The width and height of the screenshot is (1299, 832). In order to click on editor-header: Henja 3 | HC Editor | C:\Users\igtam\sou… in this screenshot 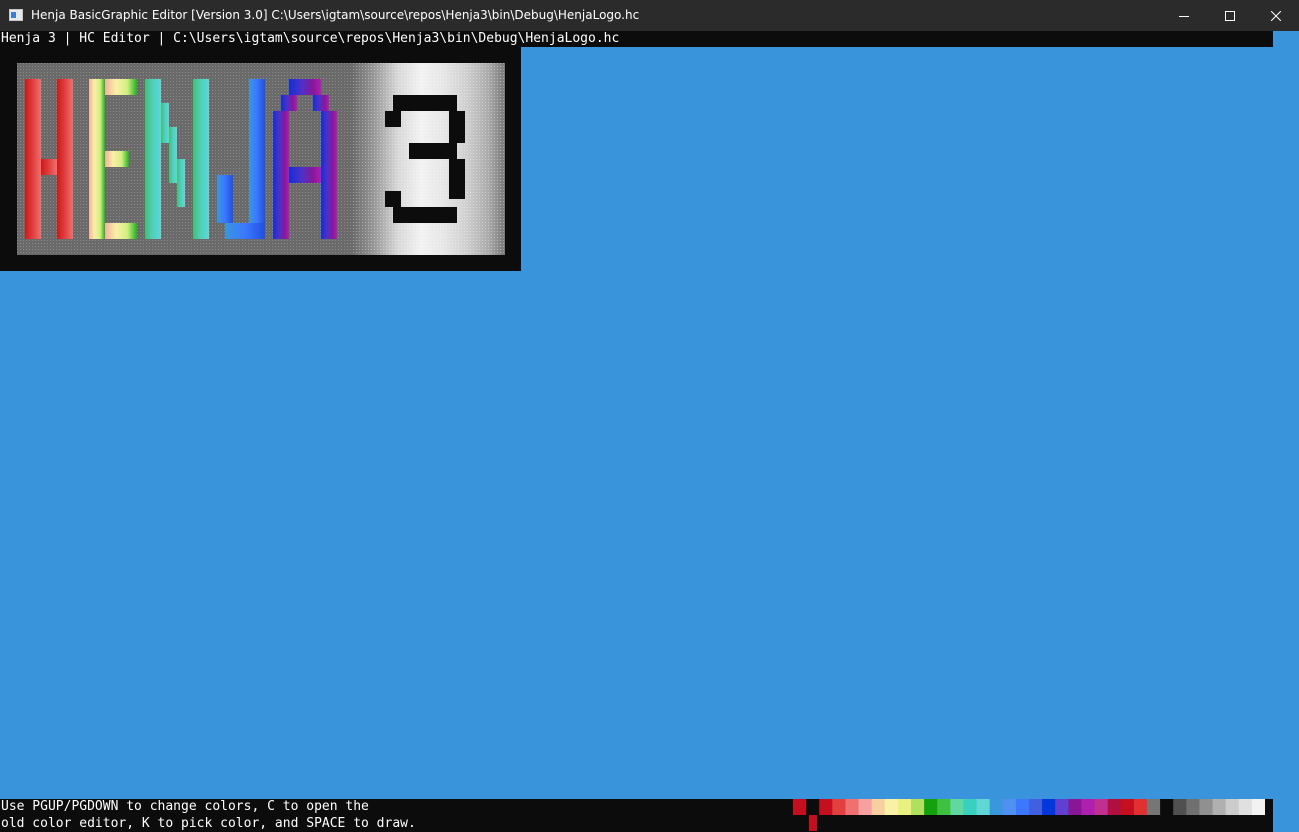, I will do `click(636, 39)`.